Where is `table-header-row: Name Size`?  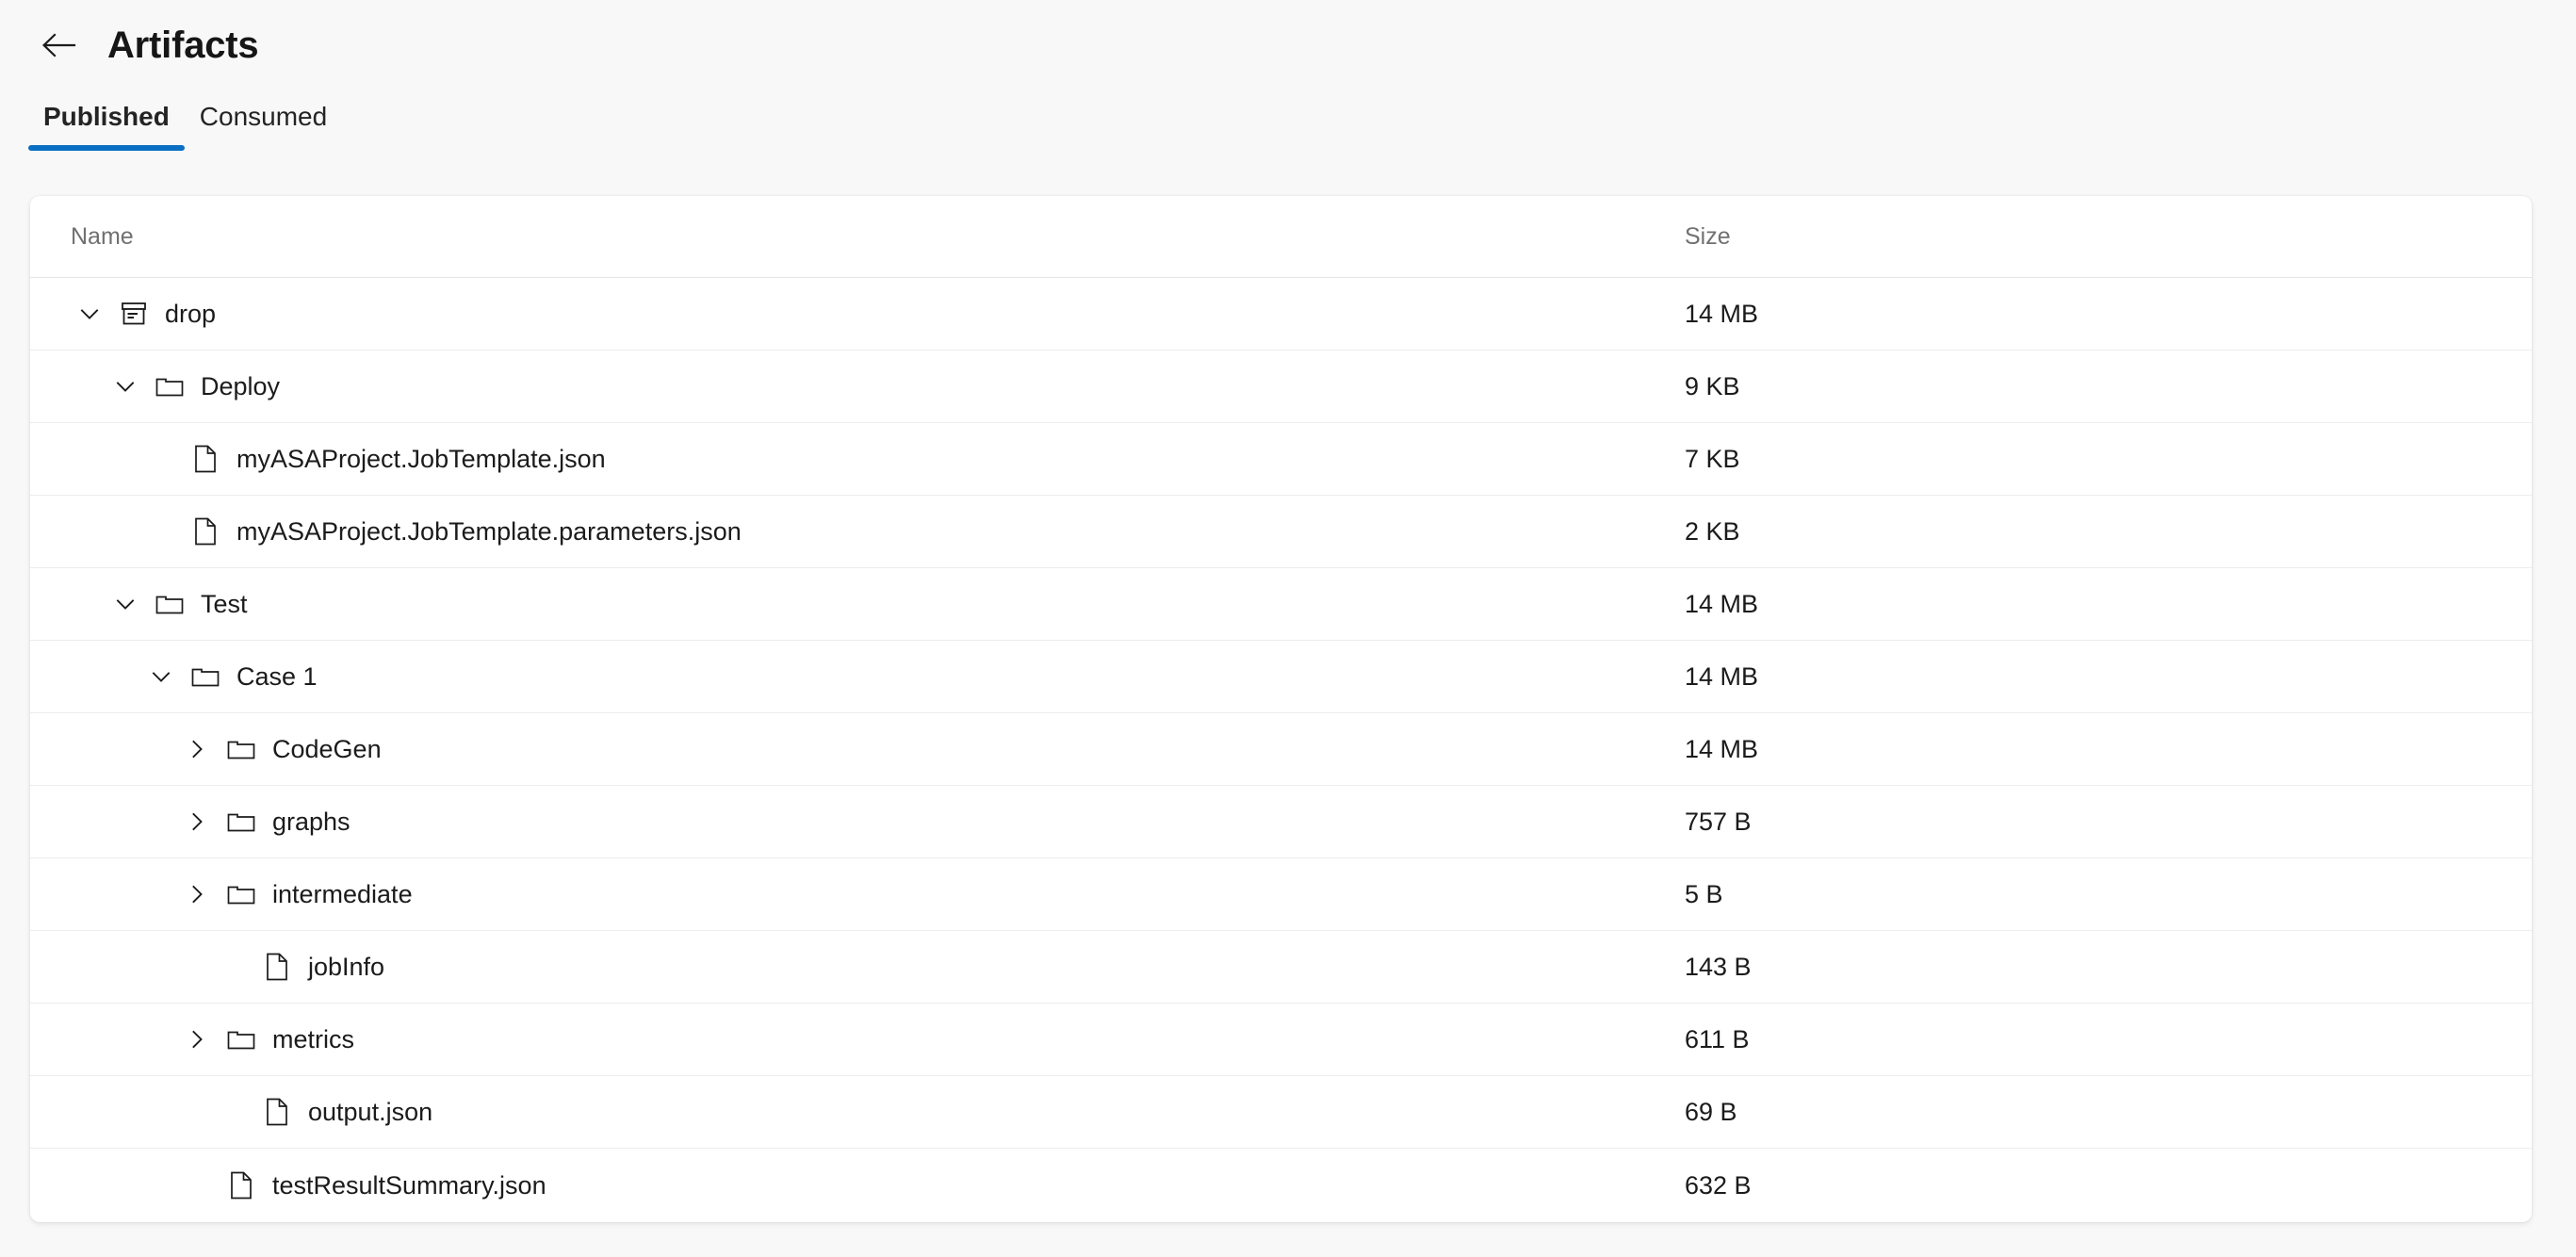 table-header-row: Name Size is located at coordinates (1281, 237).